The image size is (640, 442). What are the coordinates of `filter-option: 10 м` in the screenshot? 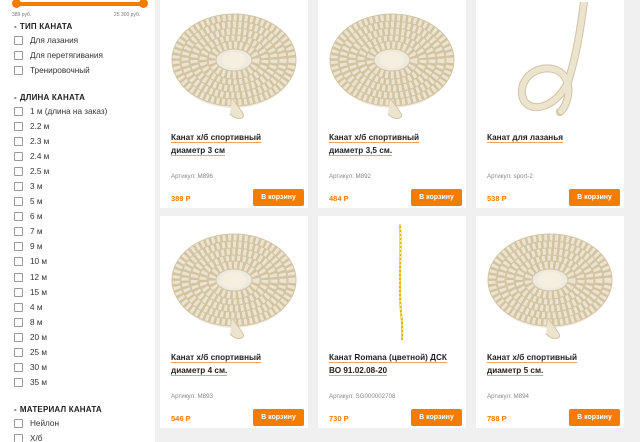 It's located at (84, 261).